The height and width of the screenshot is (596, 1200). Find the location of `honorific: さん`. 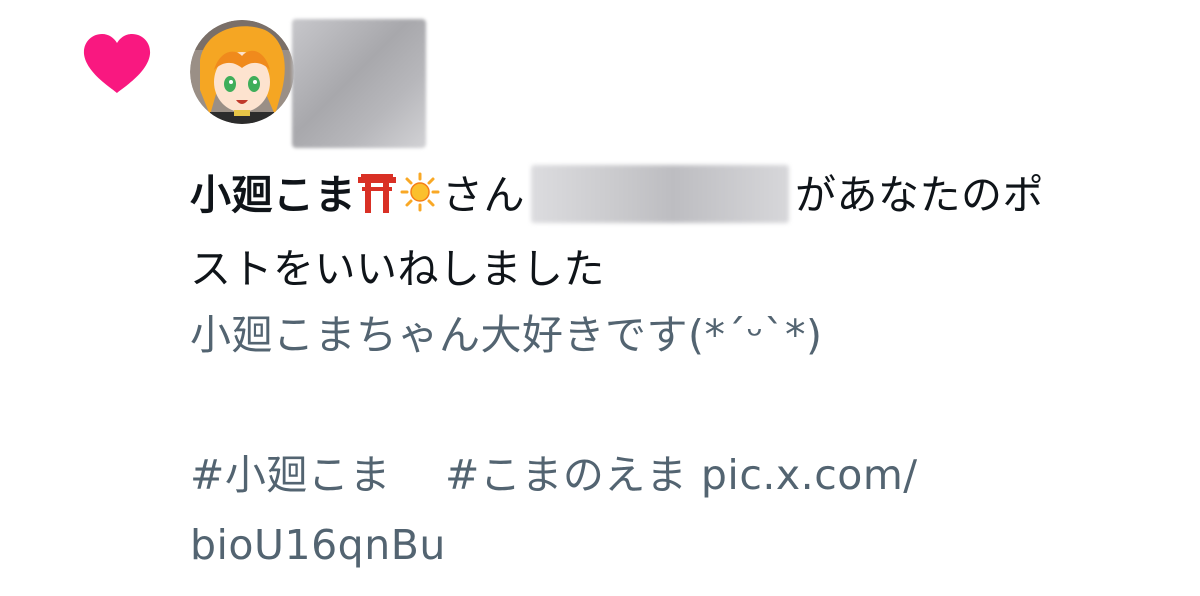

honorific: さん is located at coordinates (483, 195).